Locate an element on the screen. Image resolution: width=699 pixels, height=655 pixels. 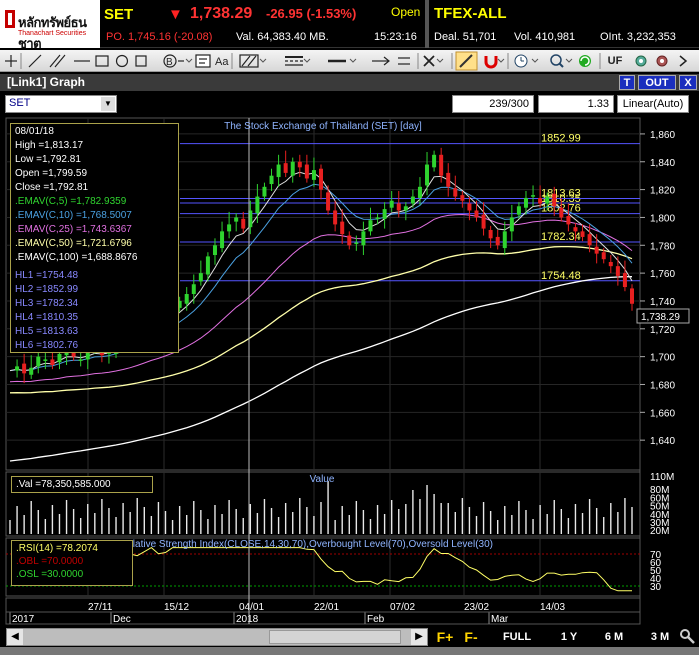
price-change: -26.95 (-1.53%) is located at coordinates (311, 13).